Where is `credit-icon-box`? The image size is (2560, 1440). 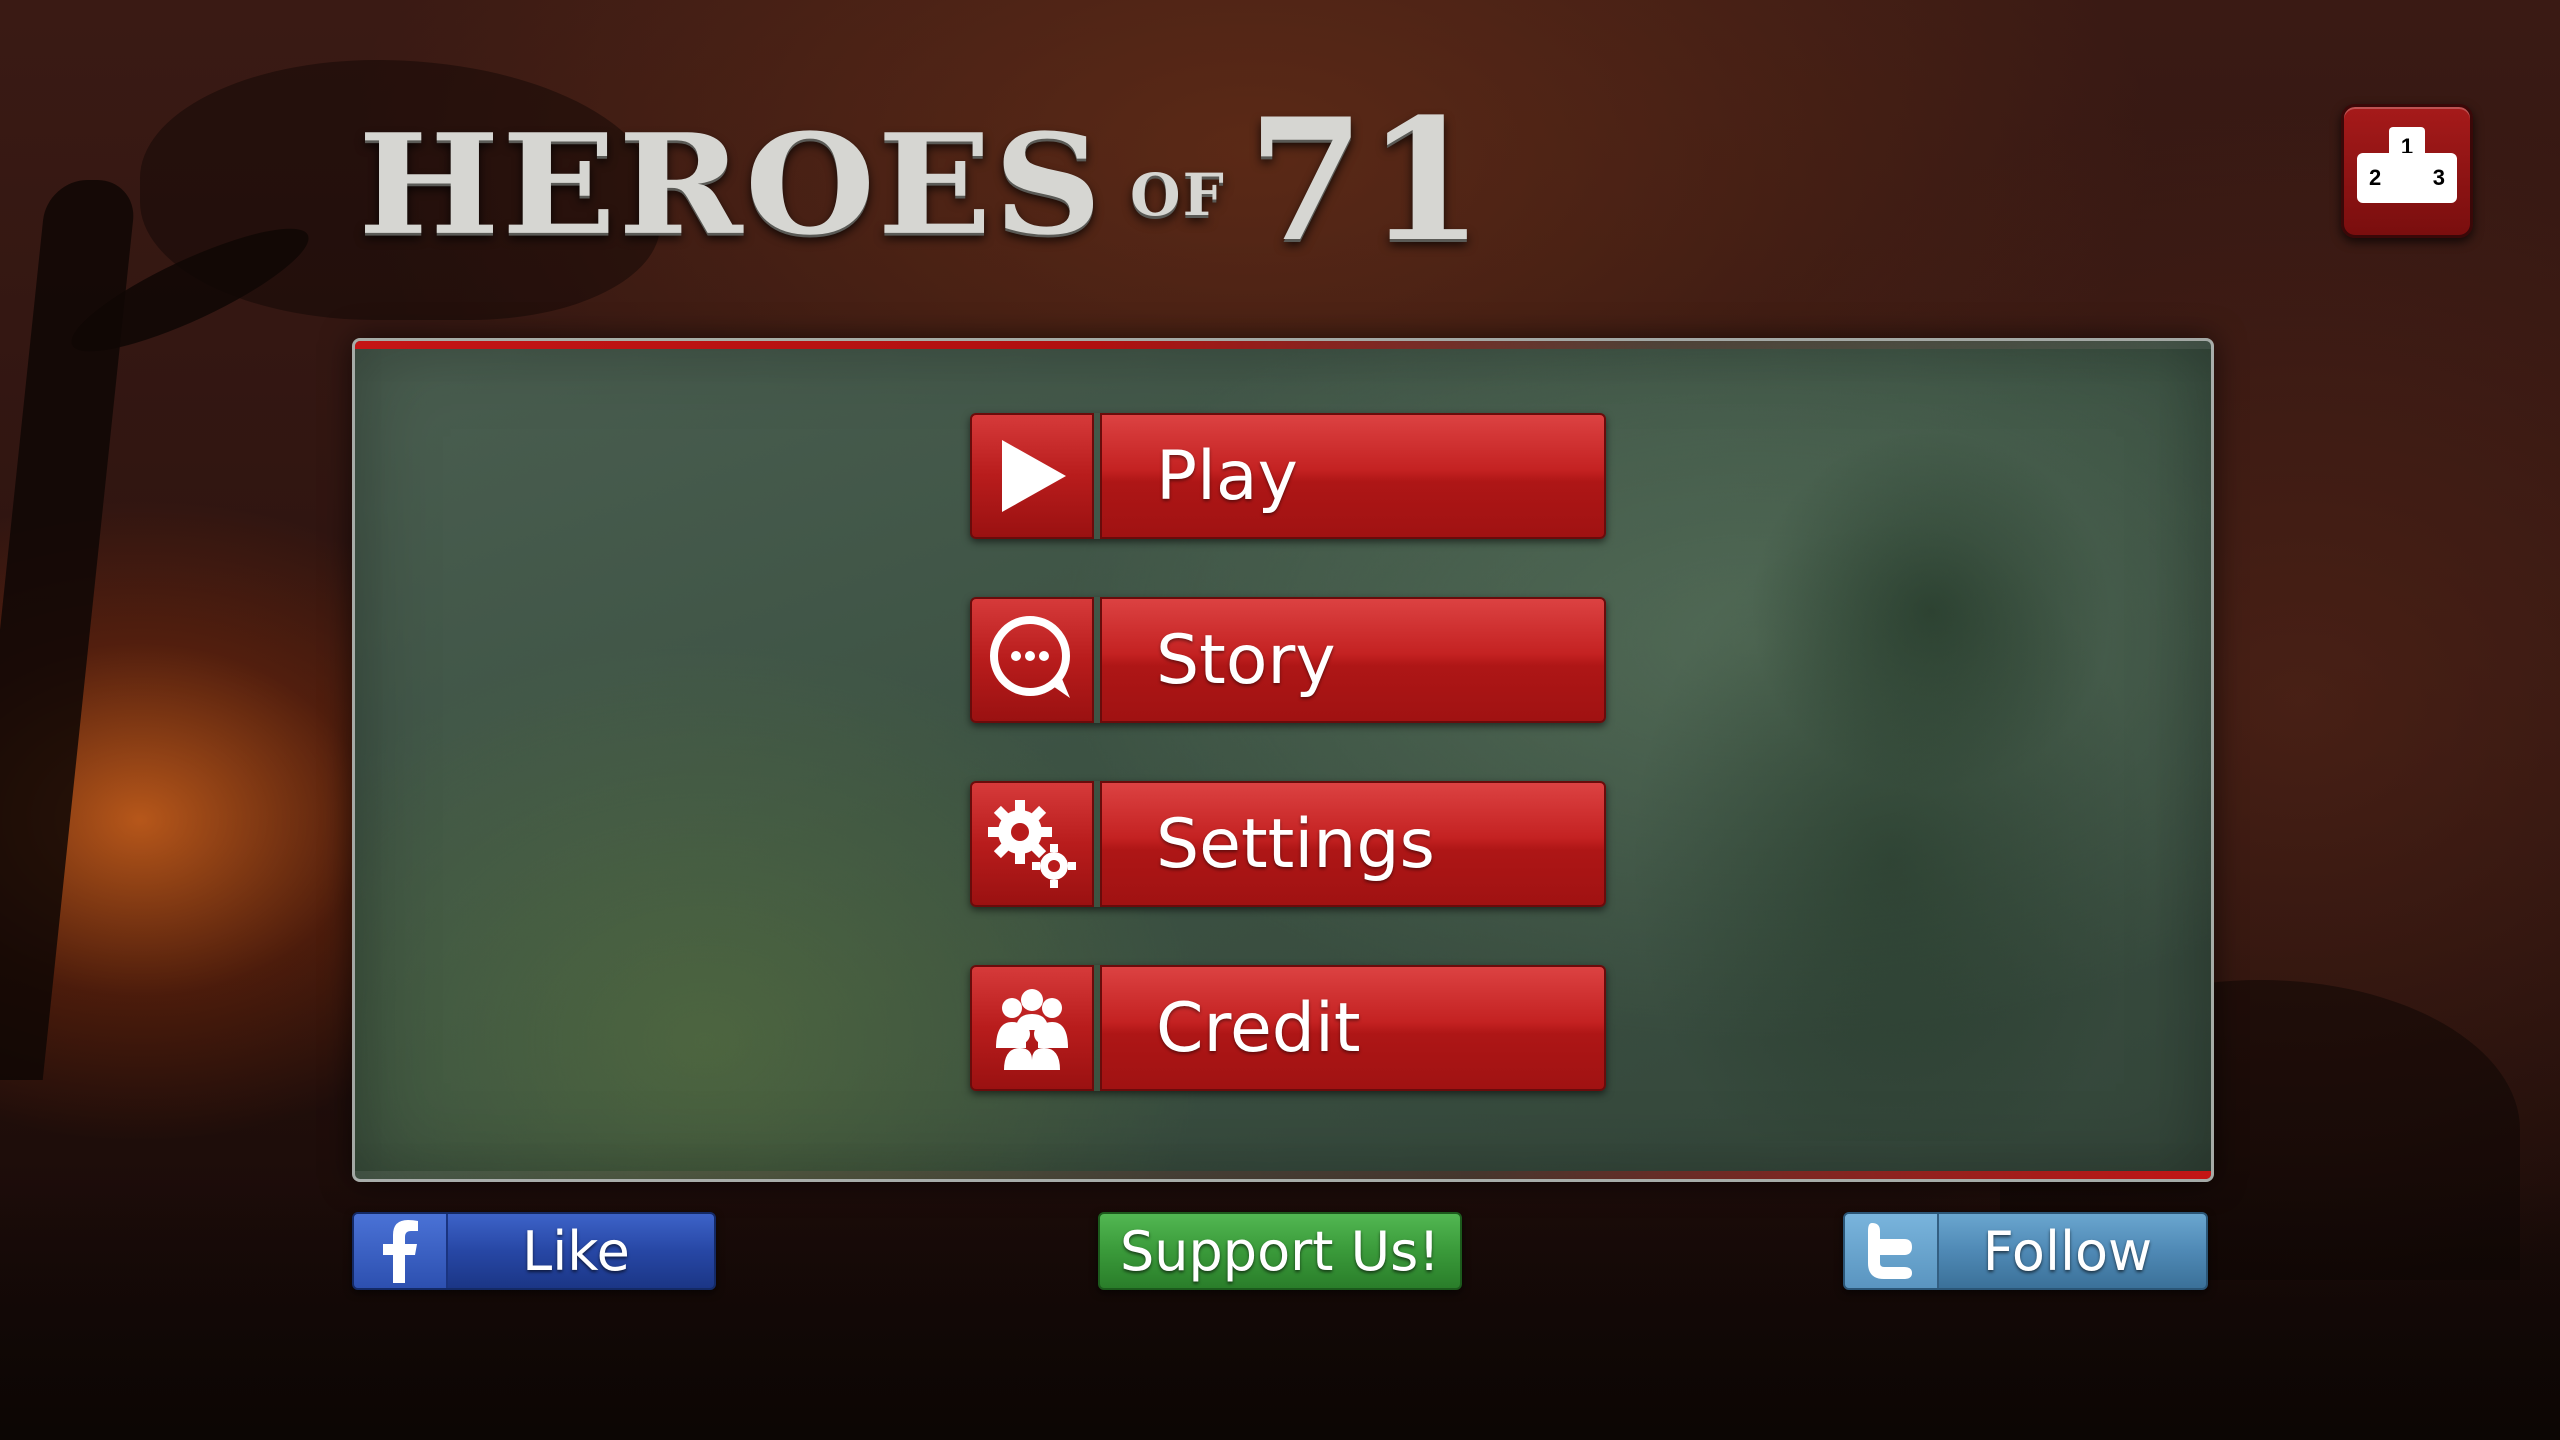 credit-icon-box is located at coordinates (1032, 1028).